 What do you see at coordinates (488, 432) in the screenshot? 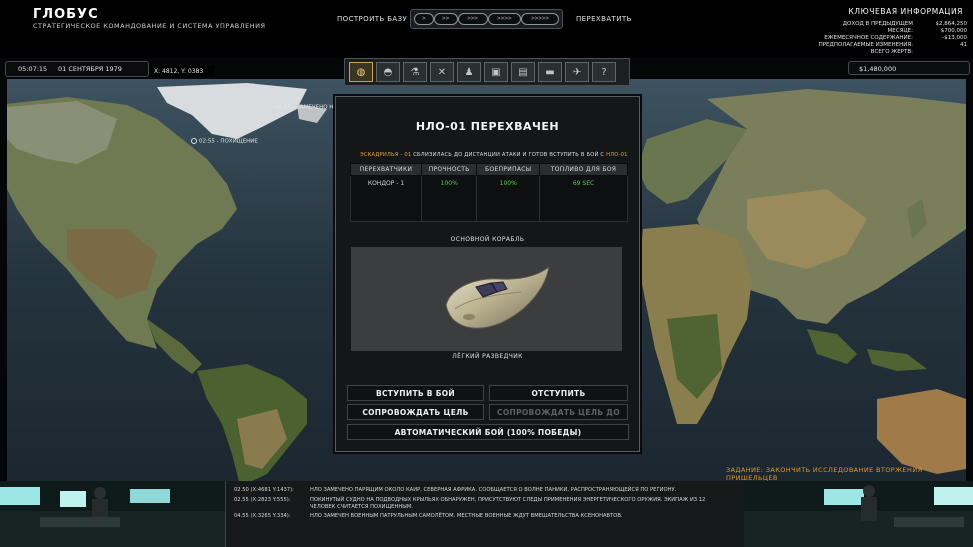
I see `auto-battle-button: АВТОМАТИЧЕСКИЙ БОЙ (100% ПОБЕДЫ)` at bounding box center [488, 432].